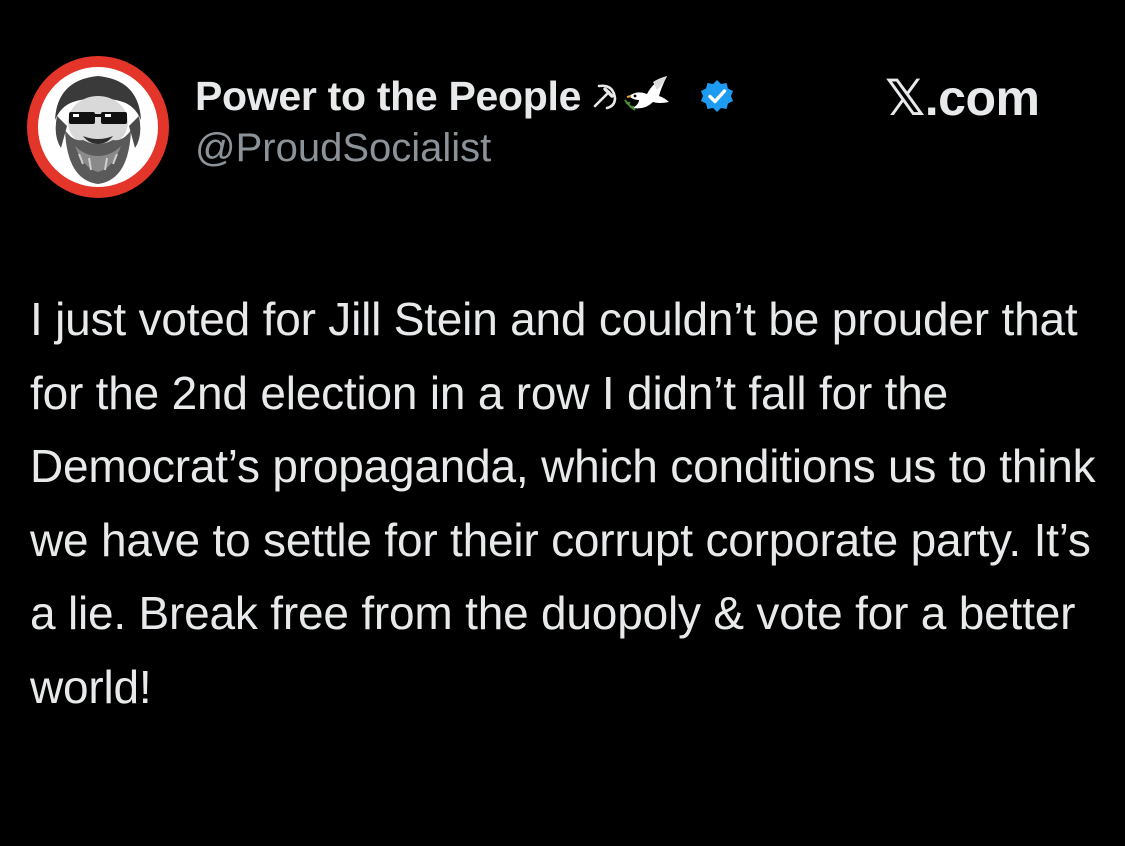 Image resolution: width=1125 pixels, height=846 pixels. I want to click on avatar, so click(98, 127).